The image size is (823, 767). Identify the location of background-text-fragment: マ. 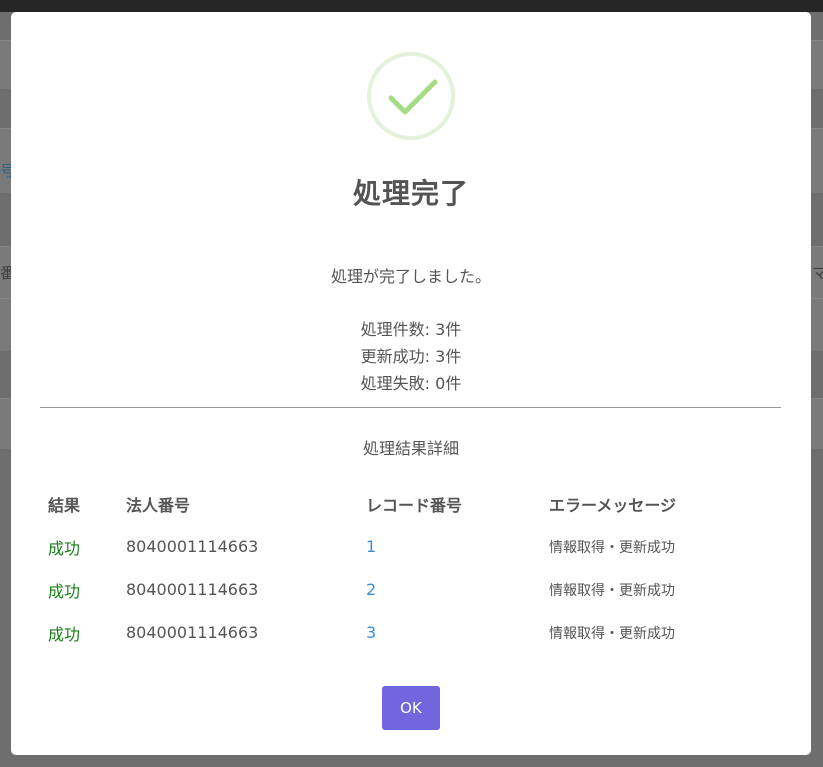
(817, 273).